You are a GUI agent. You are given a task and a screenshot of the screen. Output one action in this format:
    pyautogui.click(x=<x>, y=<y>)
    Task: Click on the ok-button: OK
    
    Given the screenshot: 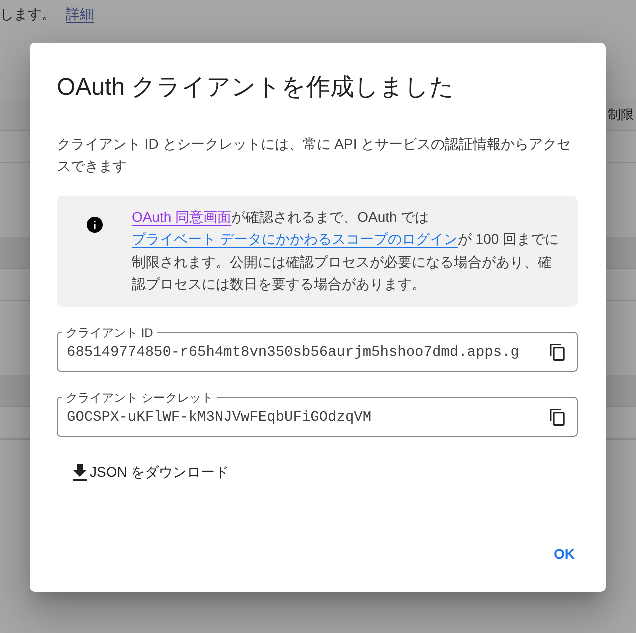 What is the action you would take?
    pyautogui.click(x=564, y=554)
    